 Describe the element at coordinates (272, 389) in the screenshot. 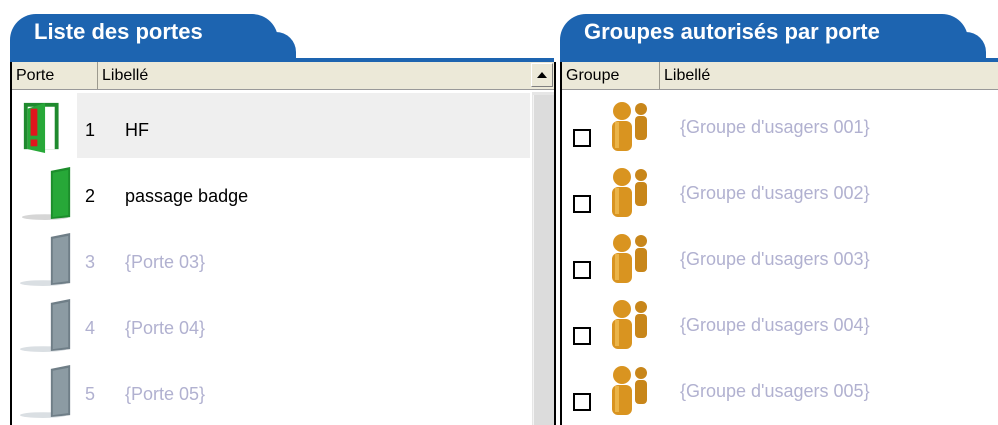

I see `door-row: 5 {Porte 05}` at that location.